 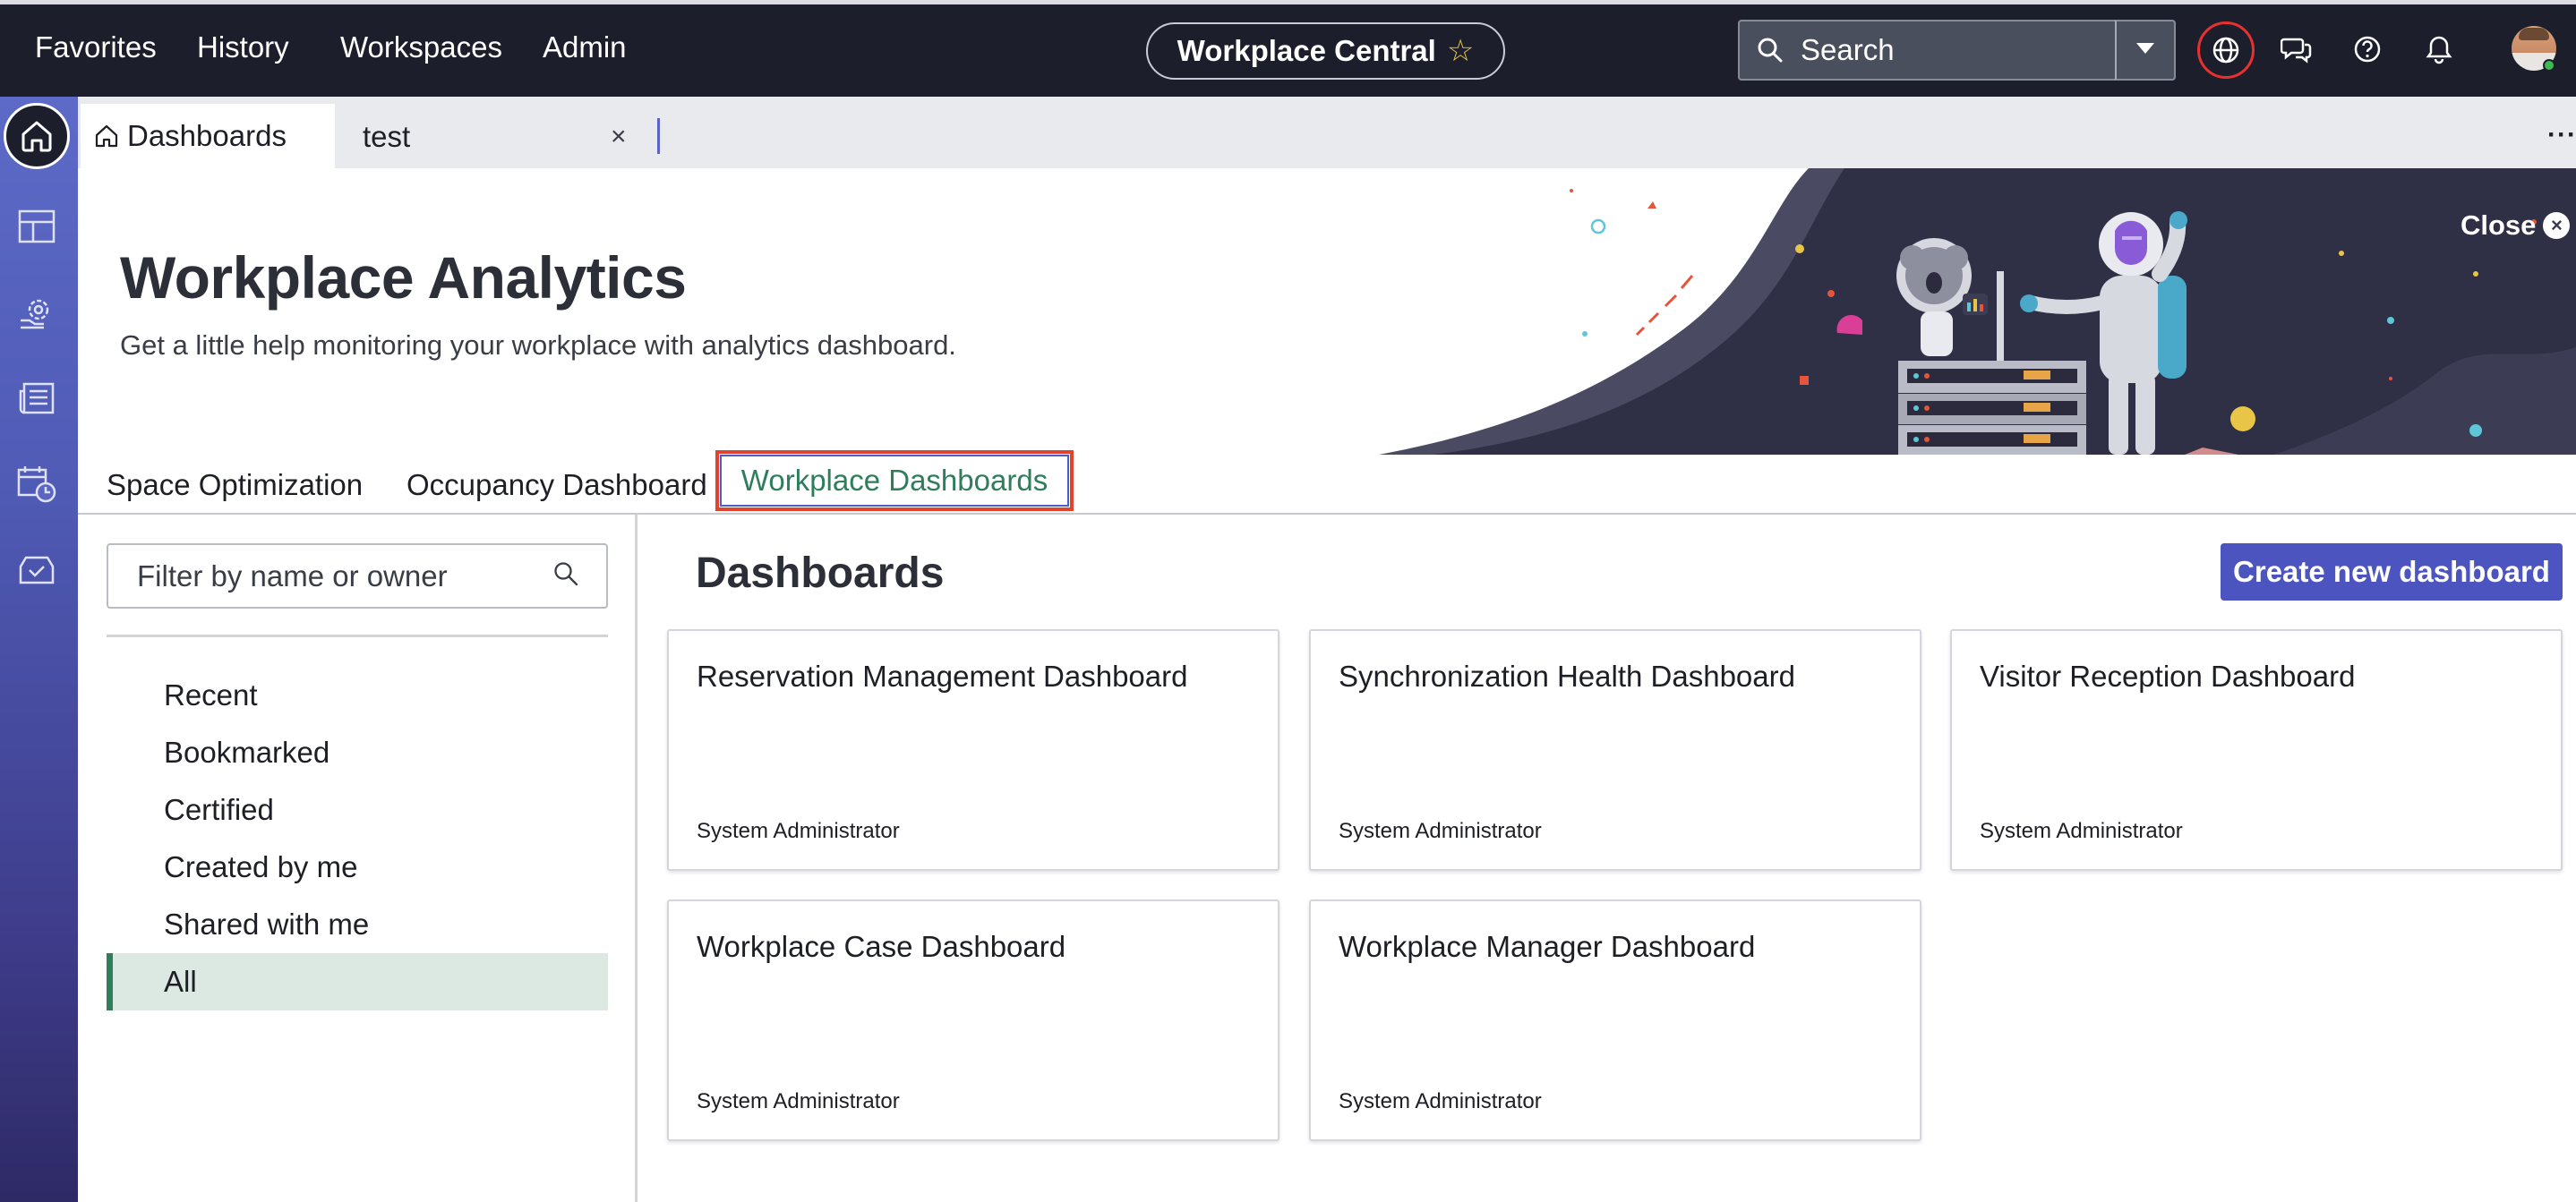 I want to click on newspaper-icon, so click(x=37, y=398).